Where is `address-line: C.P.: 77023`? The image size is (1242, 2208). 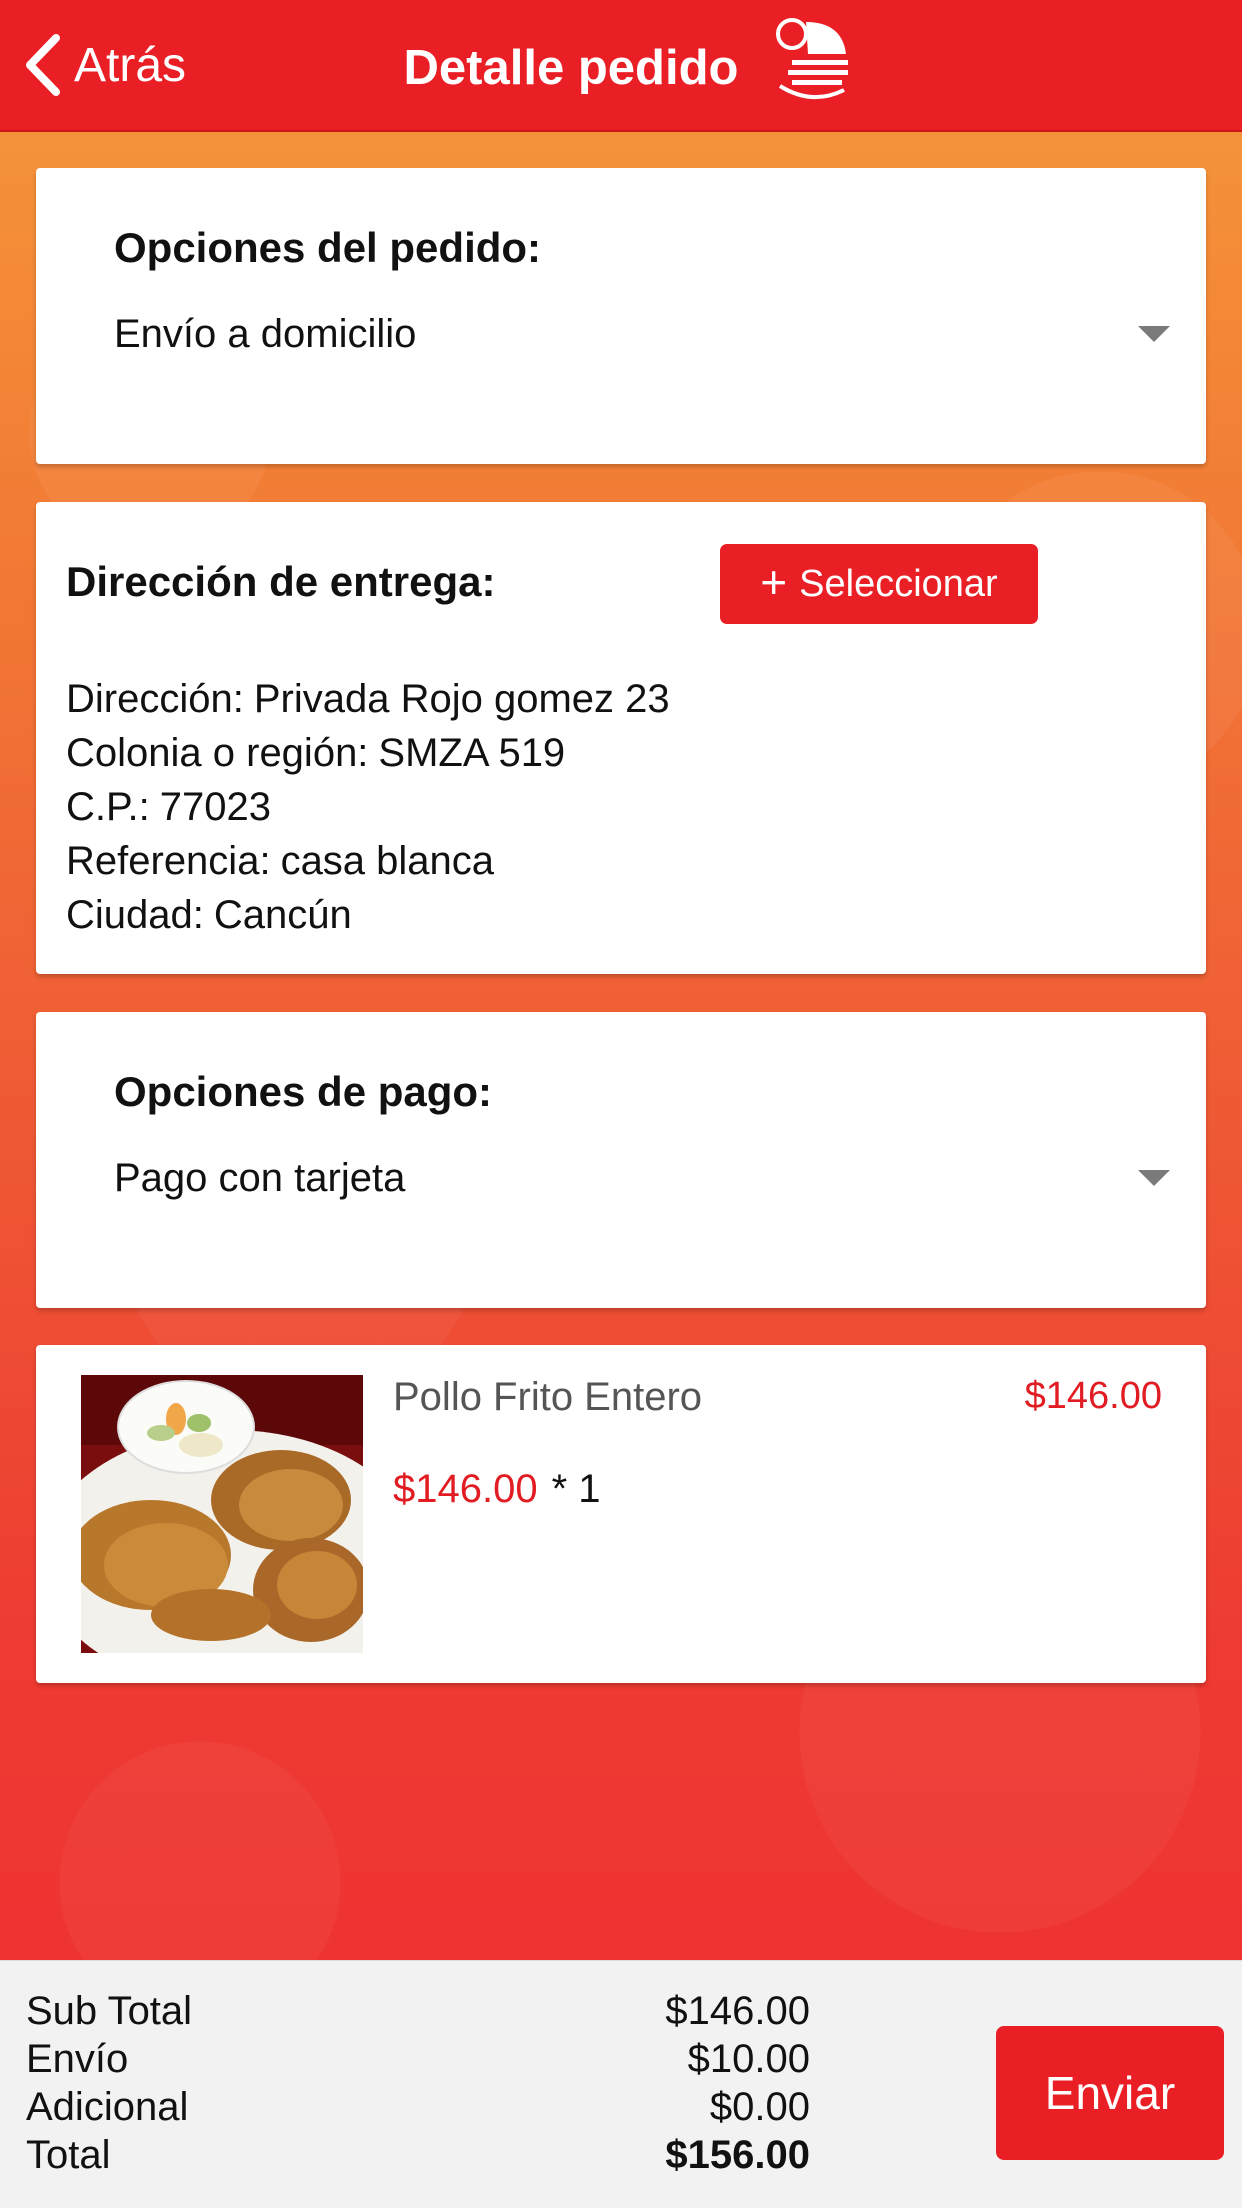
address-line: C.P.: 77023 is located at coordinates (368, 807).